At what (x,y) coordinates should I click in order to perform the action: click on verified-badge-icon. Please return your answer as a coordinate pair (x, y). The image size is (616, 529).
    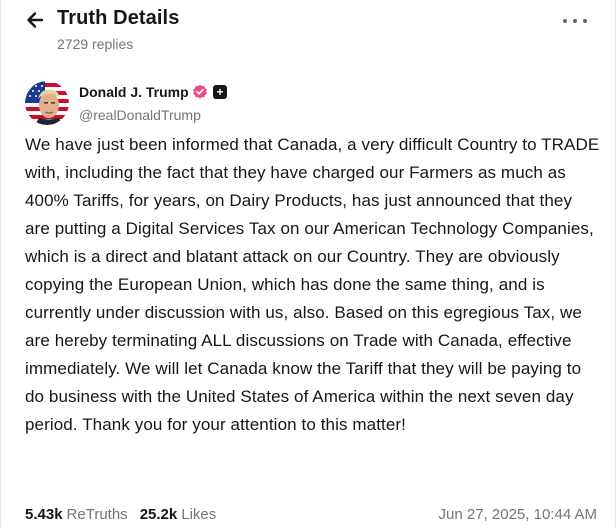
    Looking at the image, I should click on (200, 91).